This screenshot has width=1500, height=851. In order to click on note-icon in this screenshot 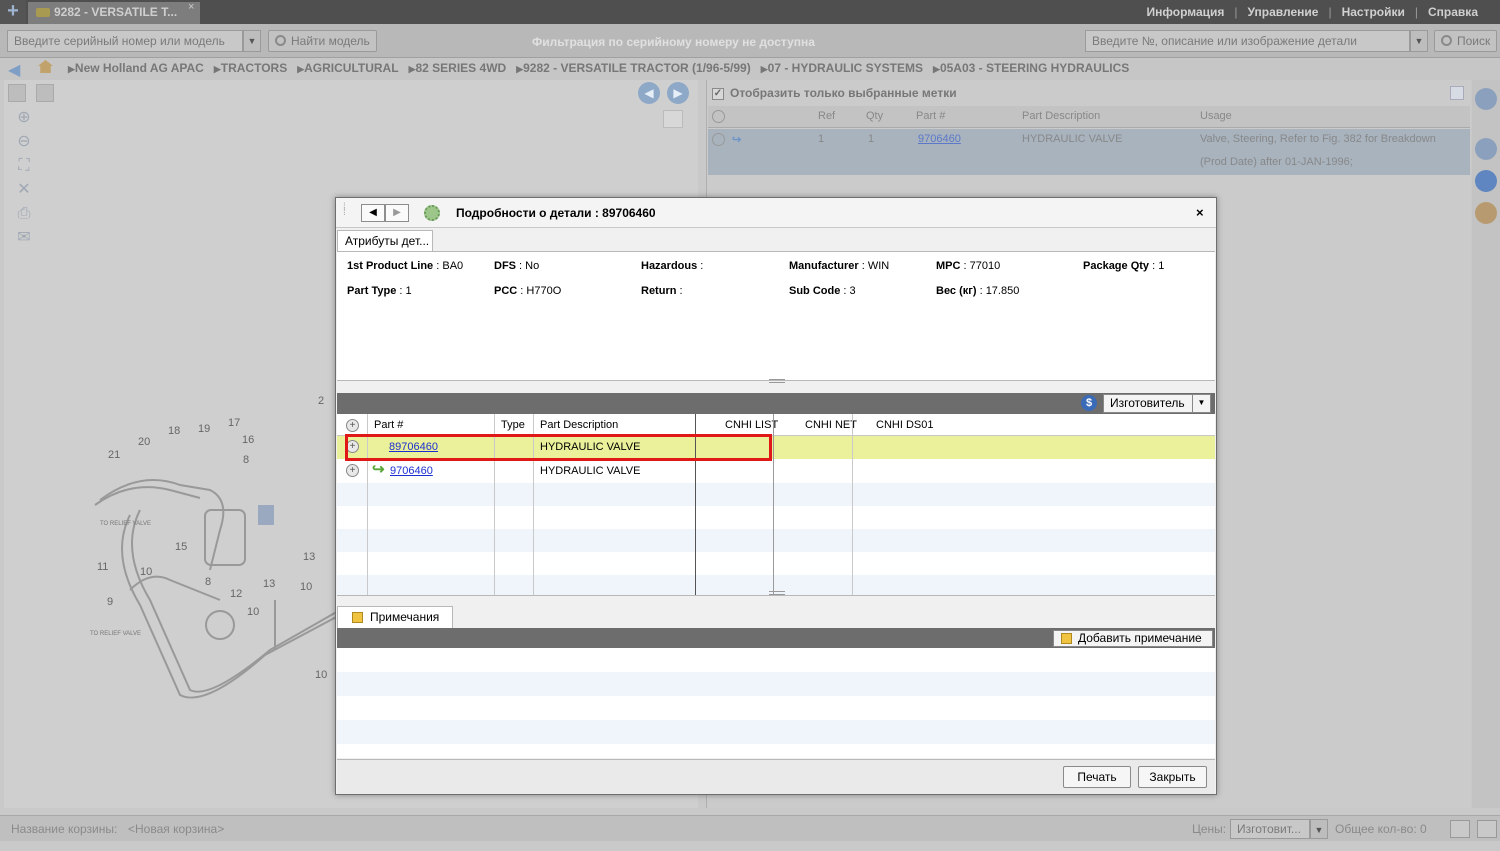, I will do `click(357, 617)`.